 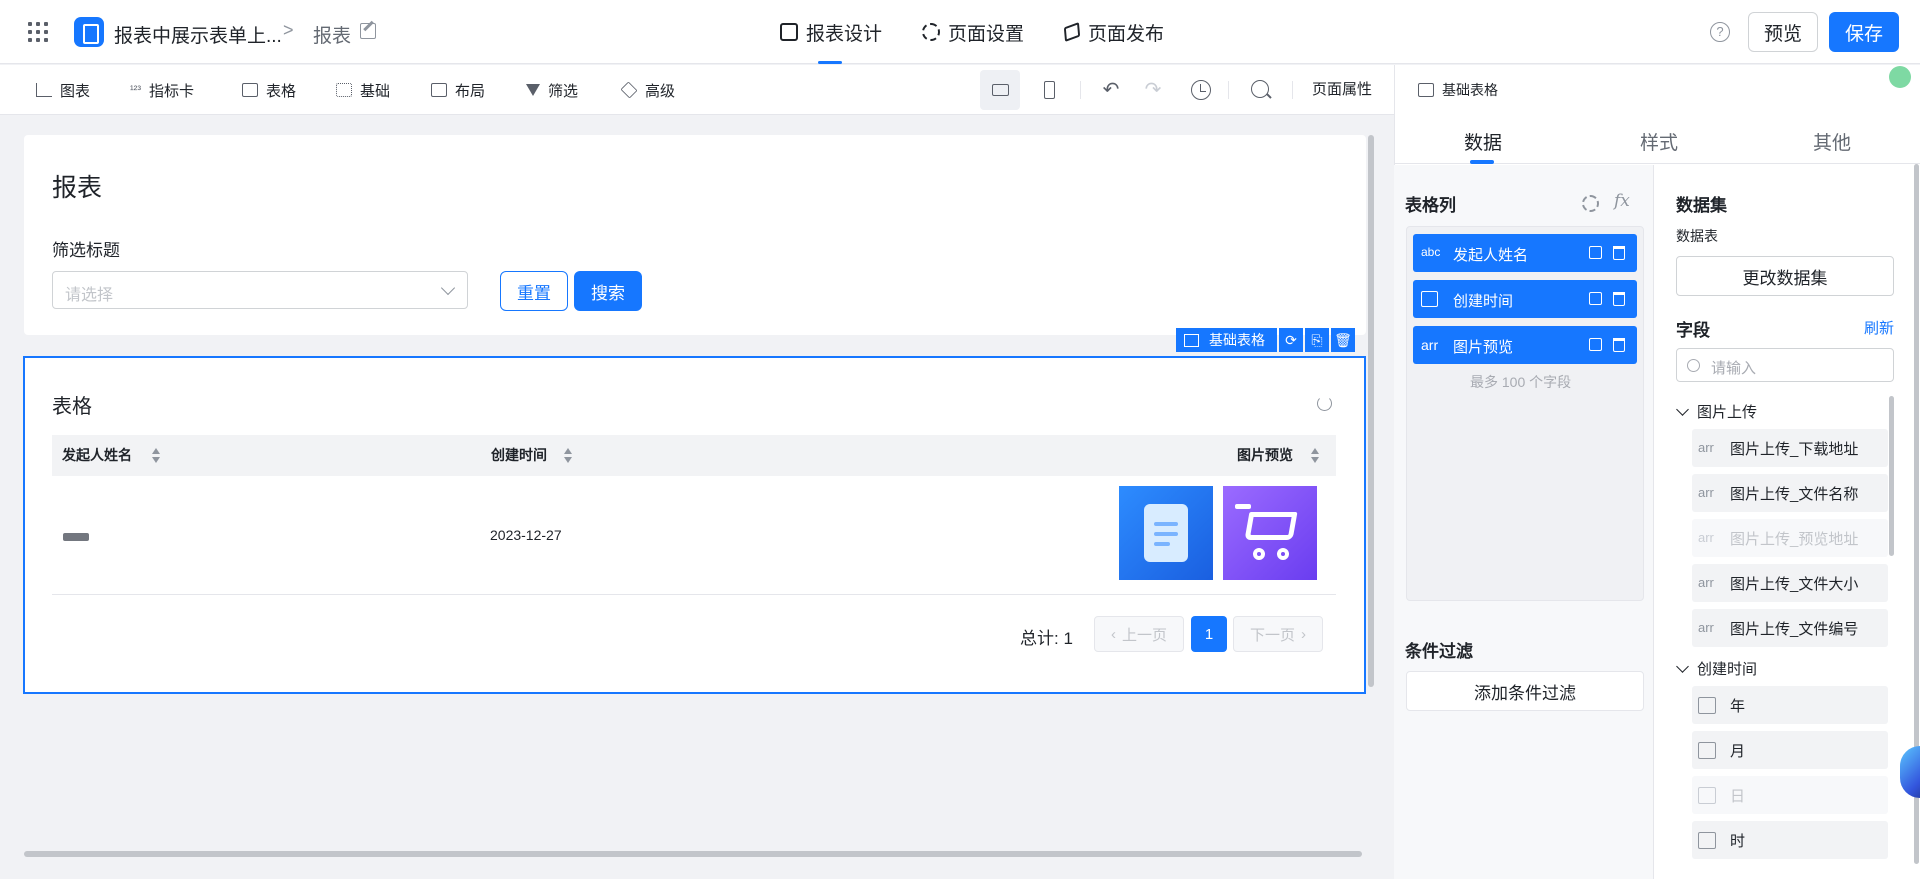 I want to click on toolbar-chart: 图表, so click(x=63, y=90).